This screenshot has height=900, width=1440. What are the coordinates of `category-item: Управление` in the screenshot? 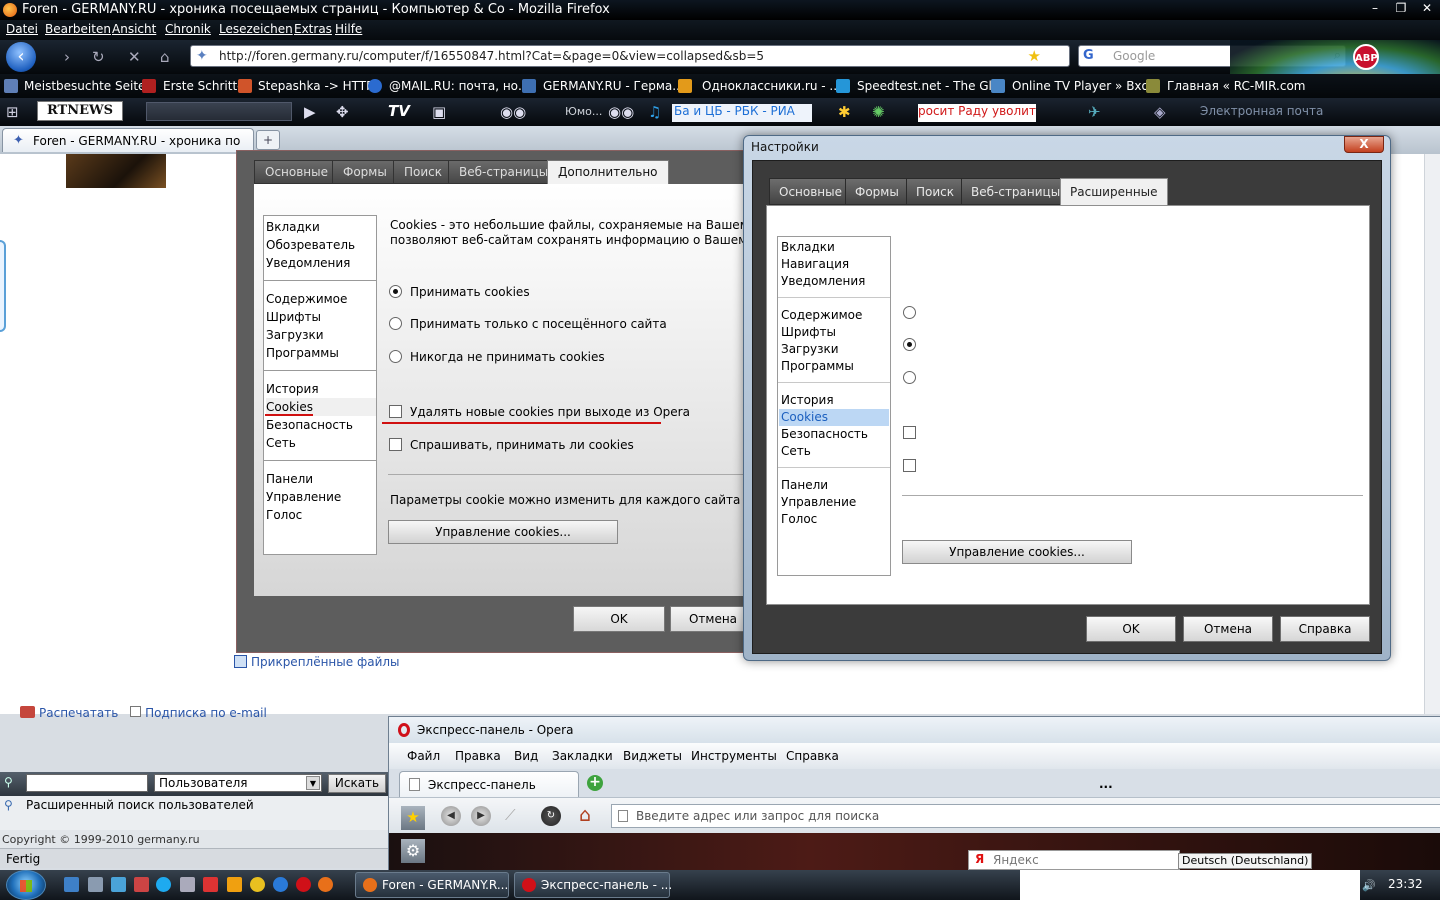 It's located at (836, 502).